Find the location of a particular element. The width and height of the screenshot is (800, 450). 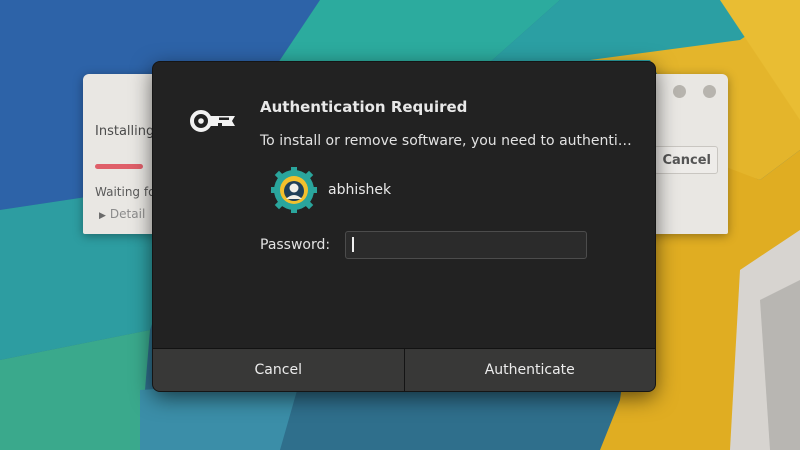

cancel-button: Cancel is located at coordinates (278, 370).